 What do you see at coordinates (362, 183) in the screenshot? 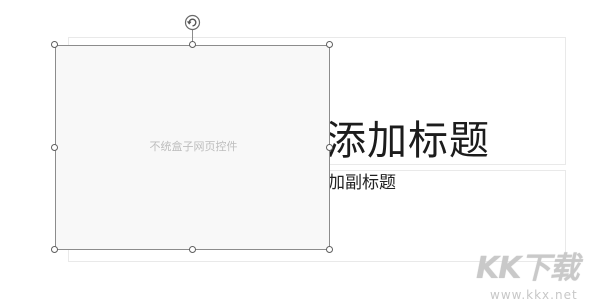
I see `slide-subtitle: 加副标题` at bounding box center [362, 183].